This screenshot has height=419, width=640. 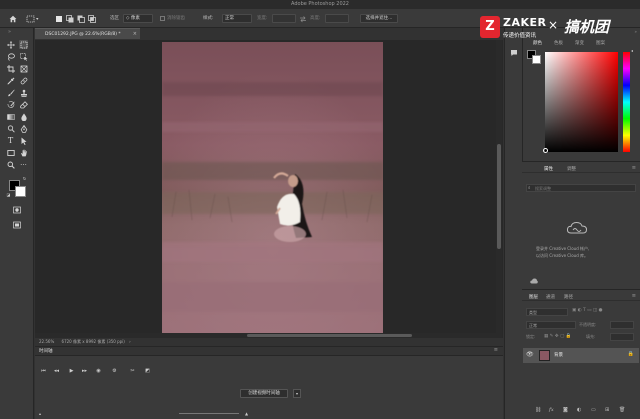 I want to click on style-select: 正常, so click(x=237, y=18).